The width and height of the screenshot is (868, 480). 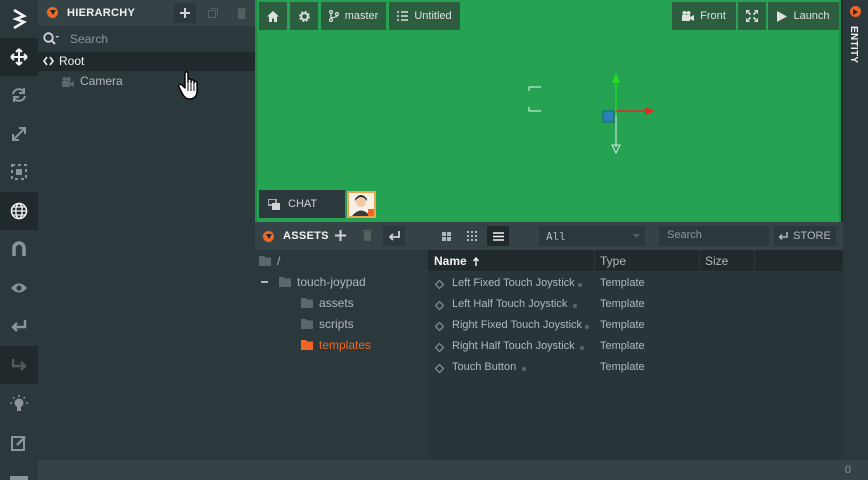 I want to click on home-button, so click(x=273, y=16).